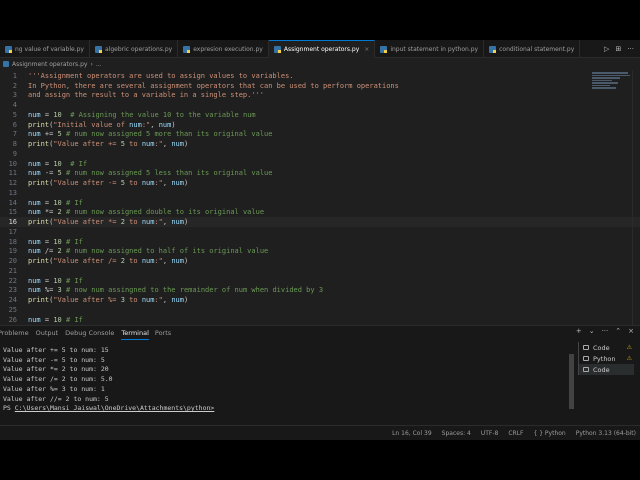 The image size is (640, 480). I want to click on tab-ports: Ports, so click(166, 333).